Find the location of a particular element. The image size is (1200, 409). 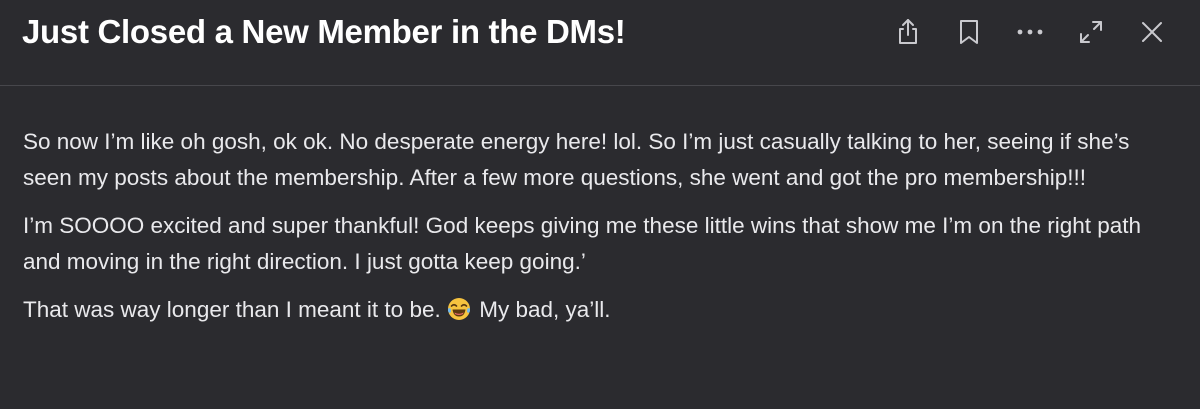

share-button is located at coordinates (908, 32).